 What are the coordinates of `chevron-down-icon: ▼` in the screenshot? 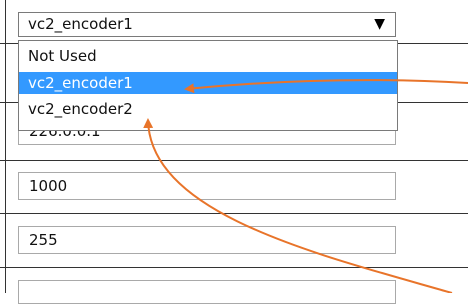 It's located at (379, 24).